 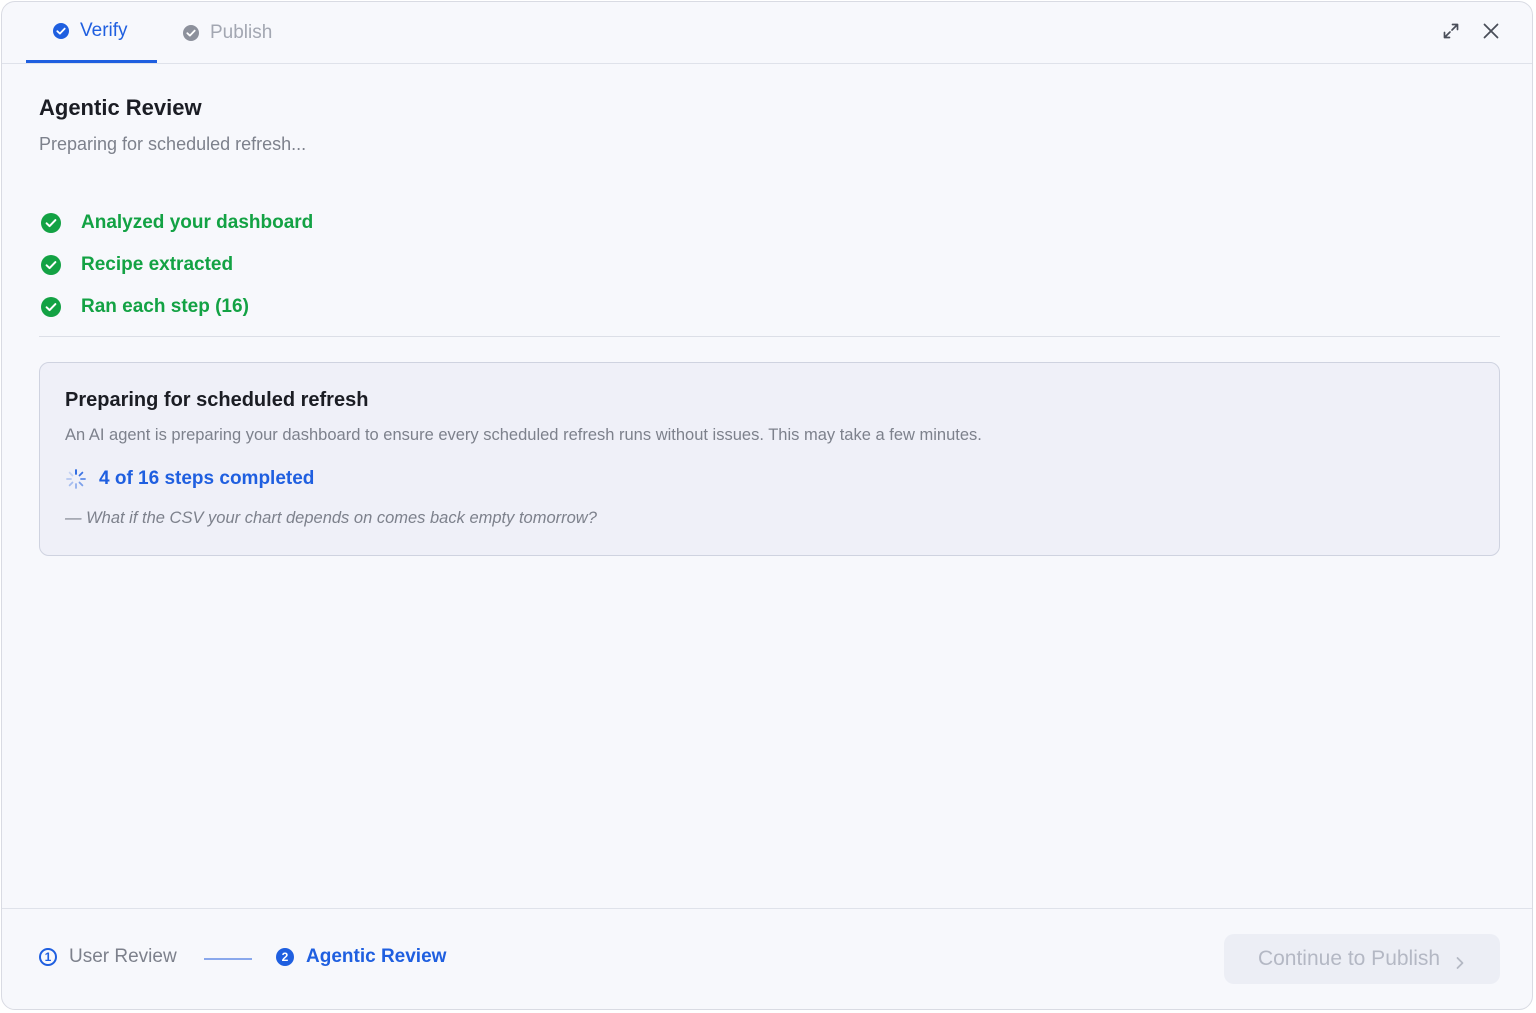 What do you see at coordinates (769, 336) in the screenshot?
I see `section-divider` at bounding box center [769, 336].